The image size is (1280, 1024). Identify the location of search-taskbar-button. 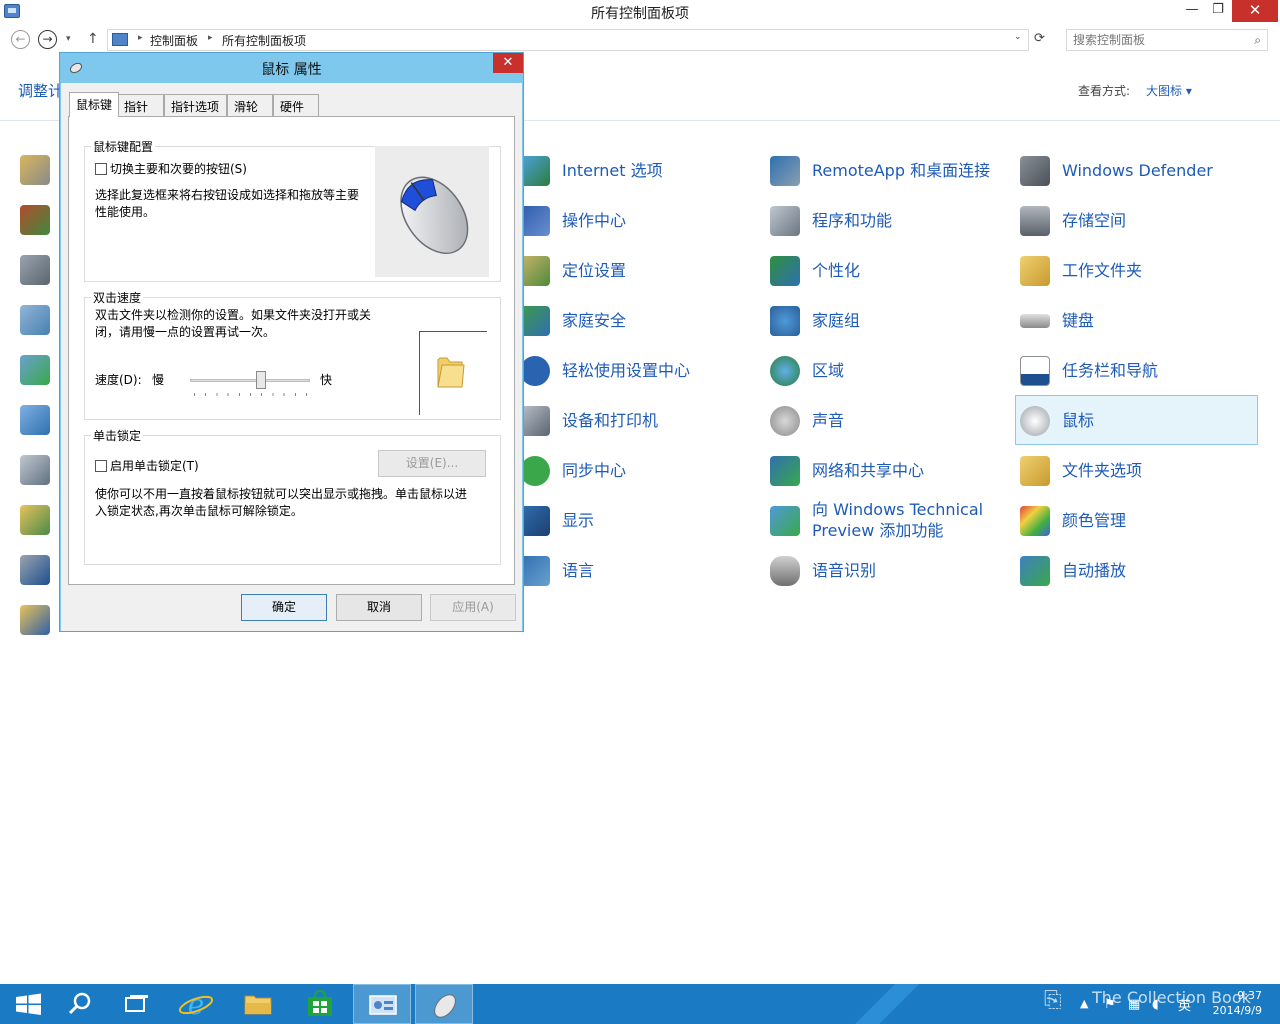
(80, 1004).